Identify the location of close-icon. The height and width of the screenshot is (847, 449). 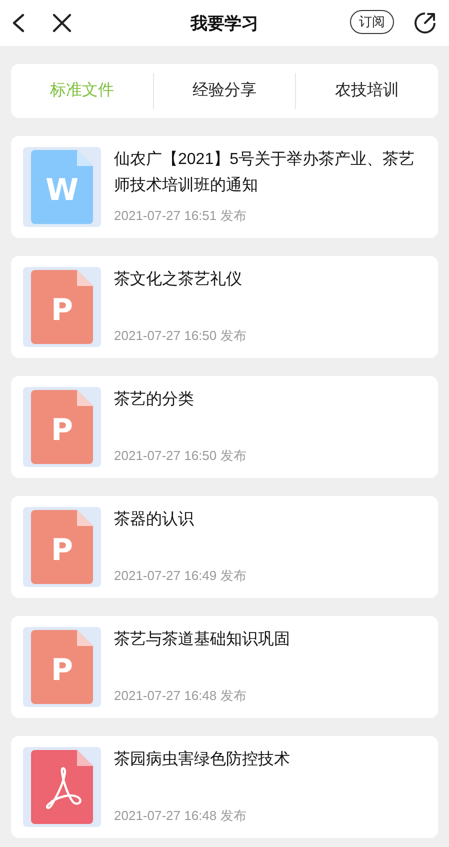
(62, 23).